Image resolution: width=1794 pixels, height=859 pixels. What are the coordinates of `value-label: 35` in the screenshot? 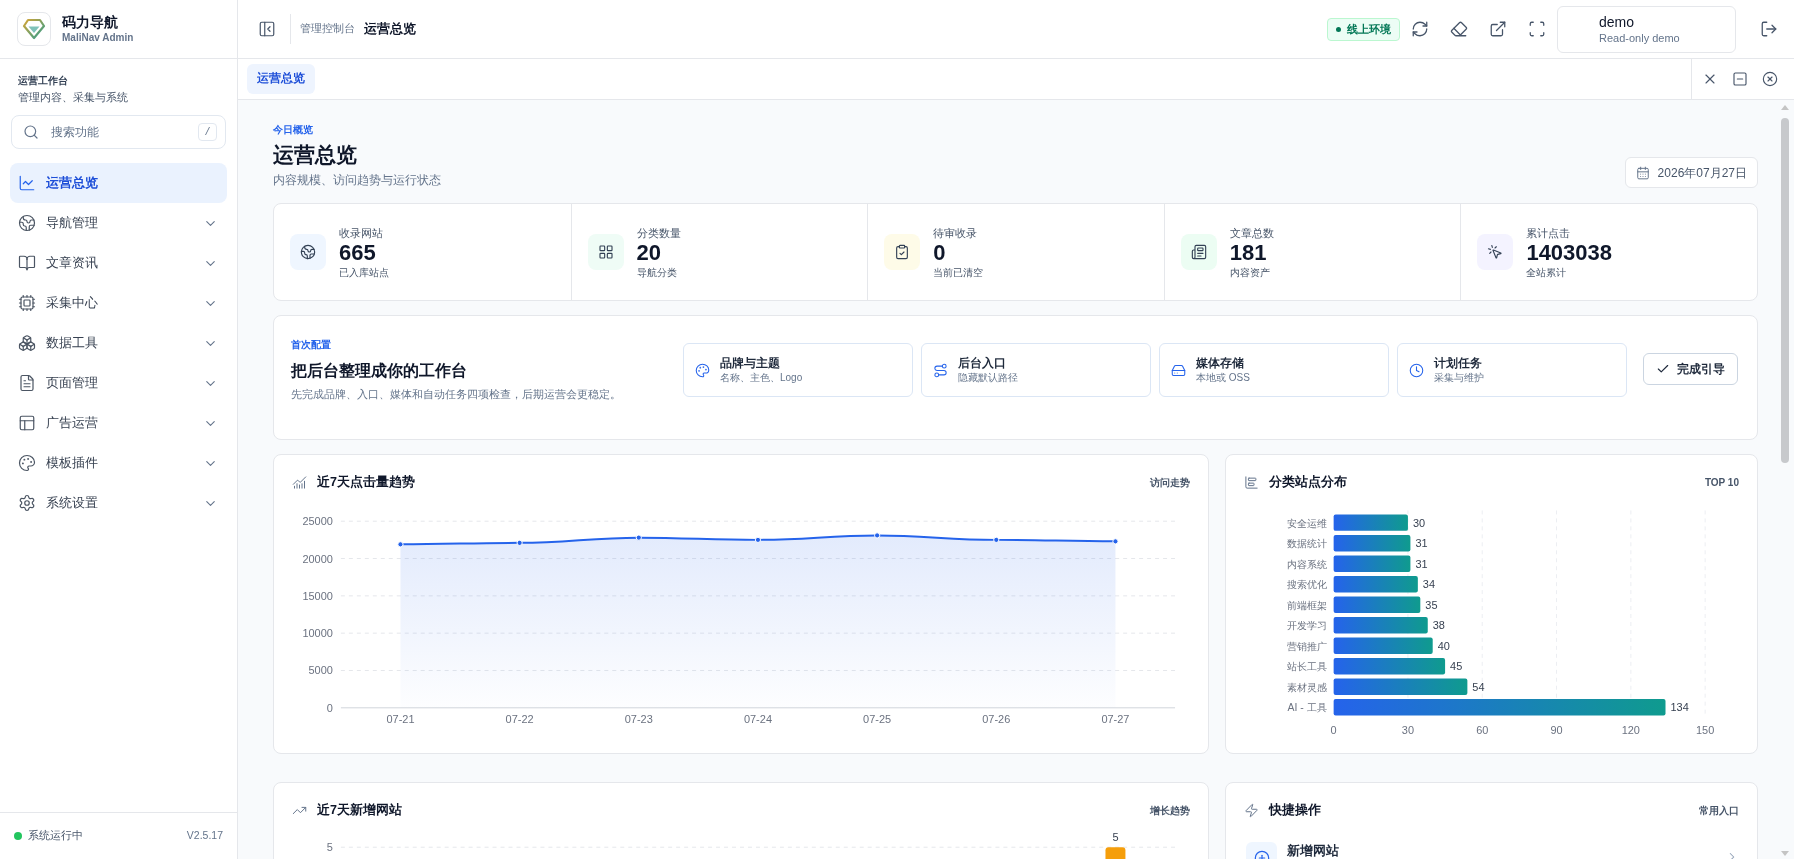 It's located at (1431, 604).